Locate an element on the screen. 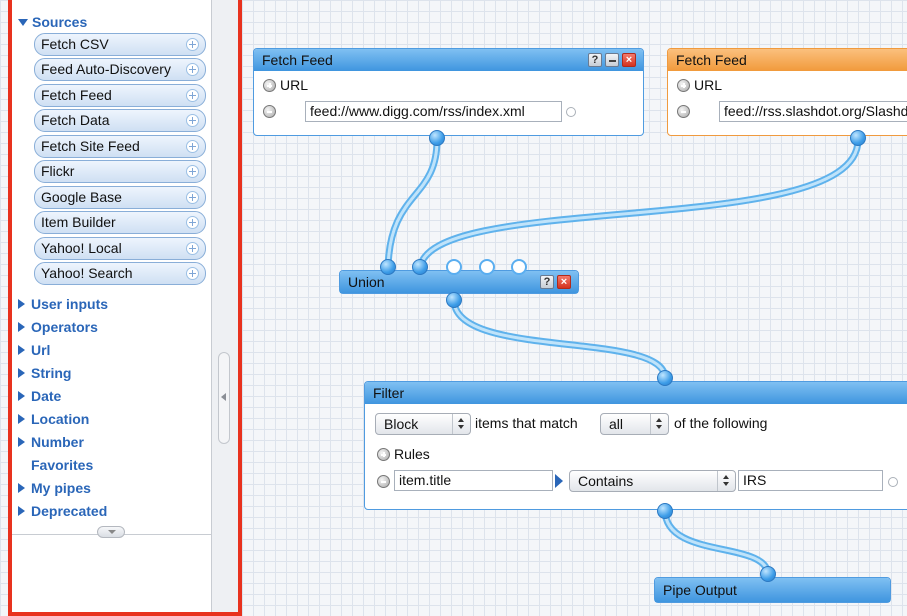 This screenshot has height=616, width=907. rule-operator-select: Contains is located at coordinates (652, 481).